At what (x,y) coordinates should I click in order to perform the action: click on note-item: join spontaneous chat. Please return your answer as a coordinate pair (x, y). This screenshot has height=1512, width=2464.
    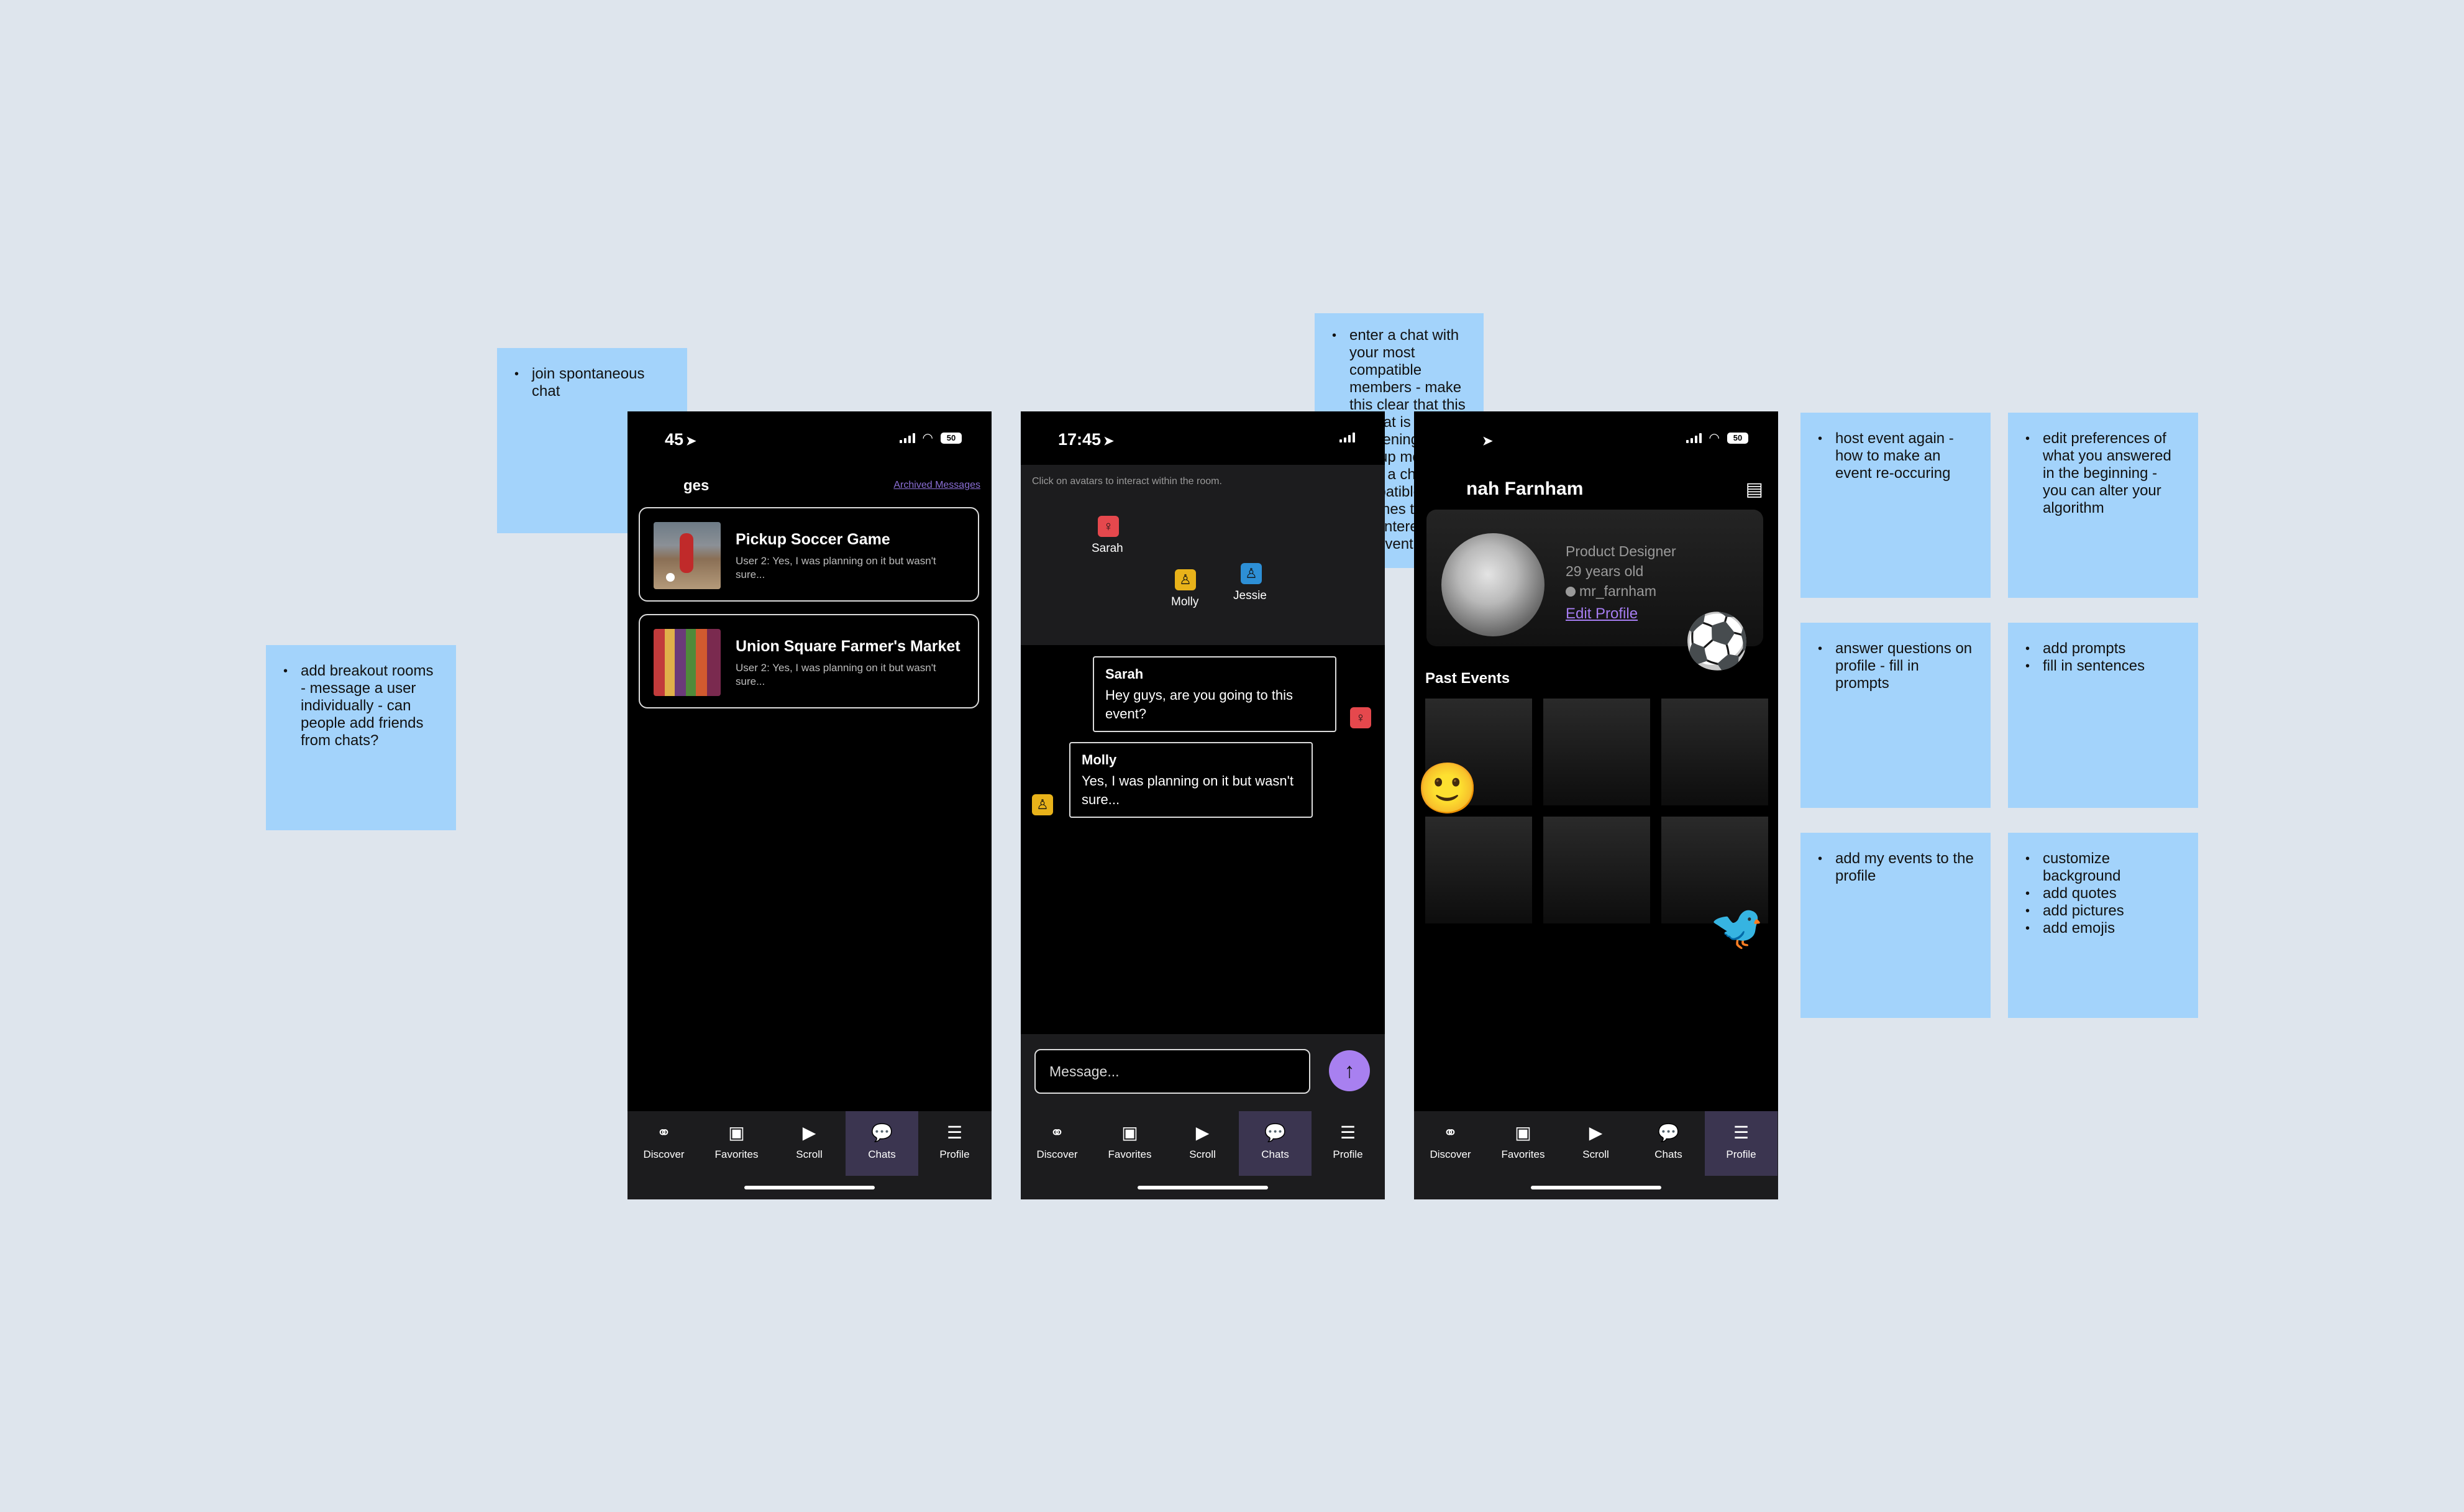
    Looking at the image, I should click on (592, 382).